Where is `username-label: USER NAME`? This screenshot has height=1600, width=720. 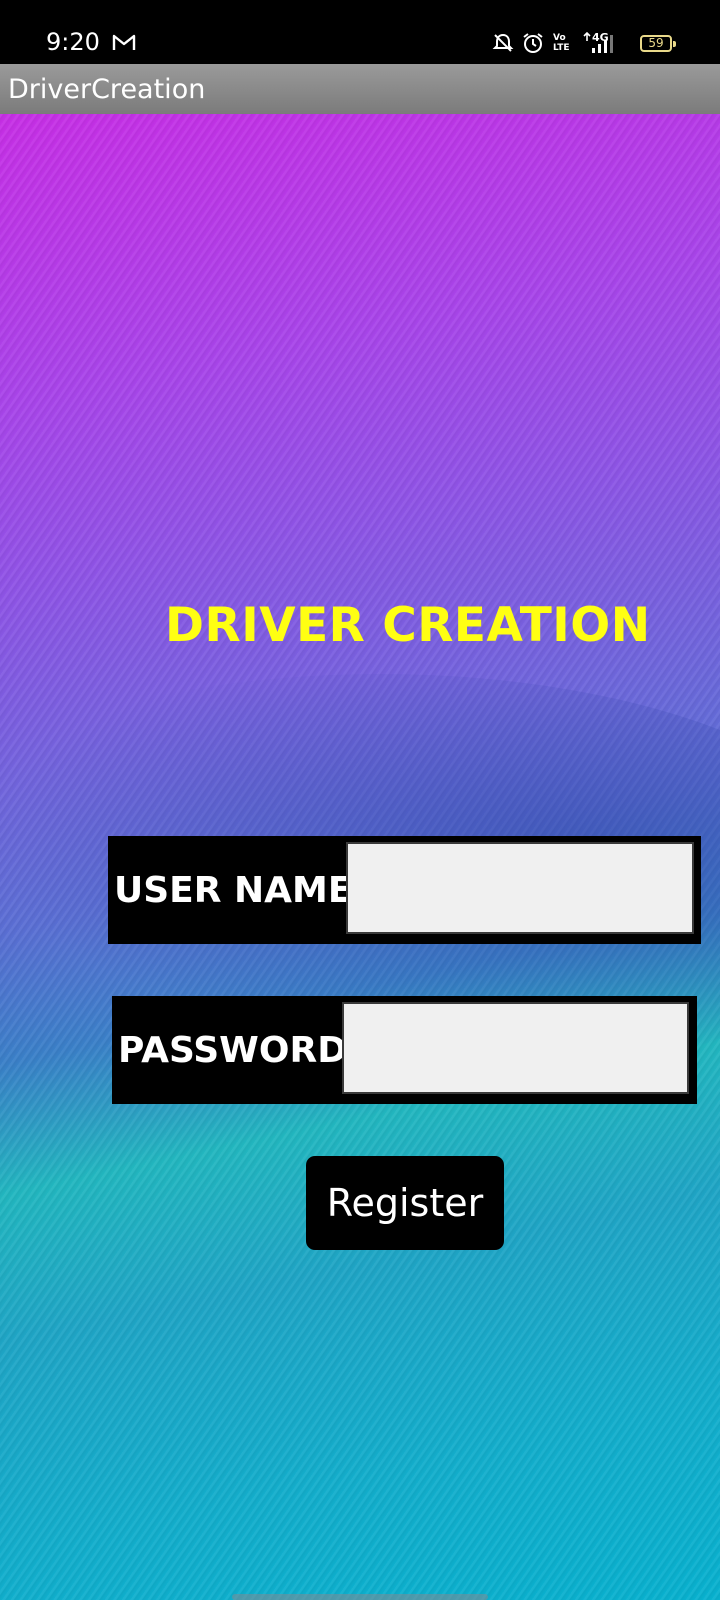
username-label: USER NAME is located at coordinates (233, 890).